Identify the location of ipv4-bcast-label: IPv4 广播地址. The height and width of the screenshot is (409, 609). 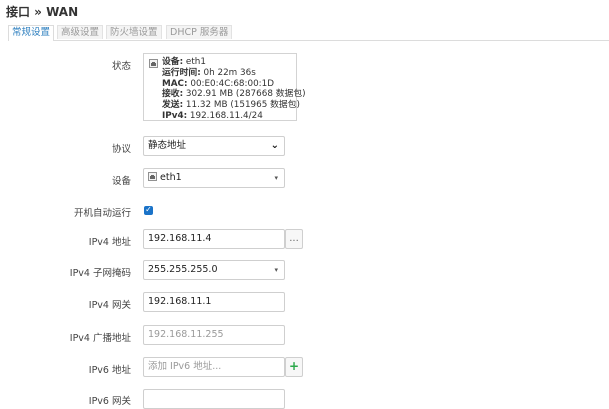
(100, 338).